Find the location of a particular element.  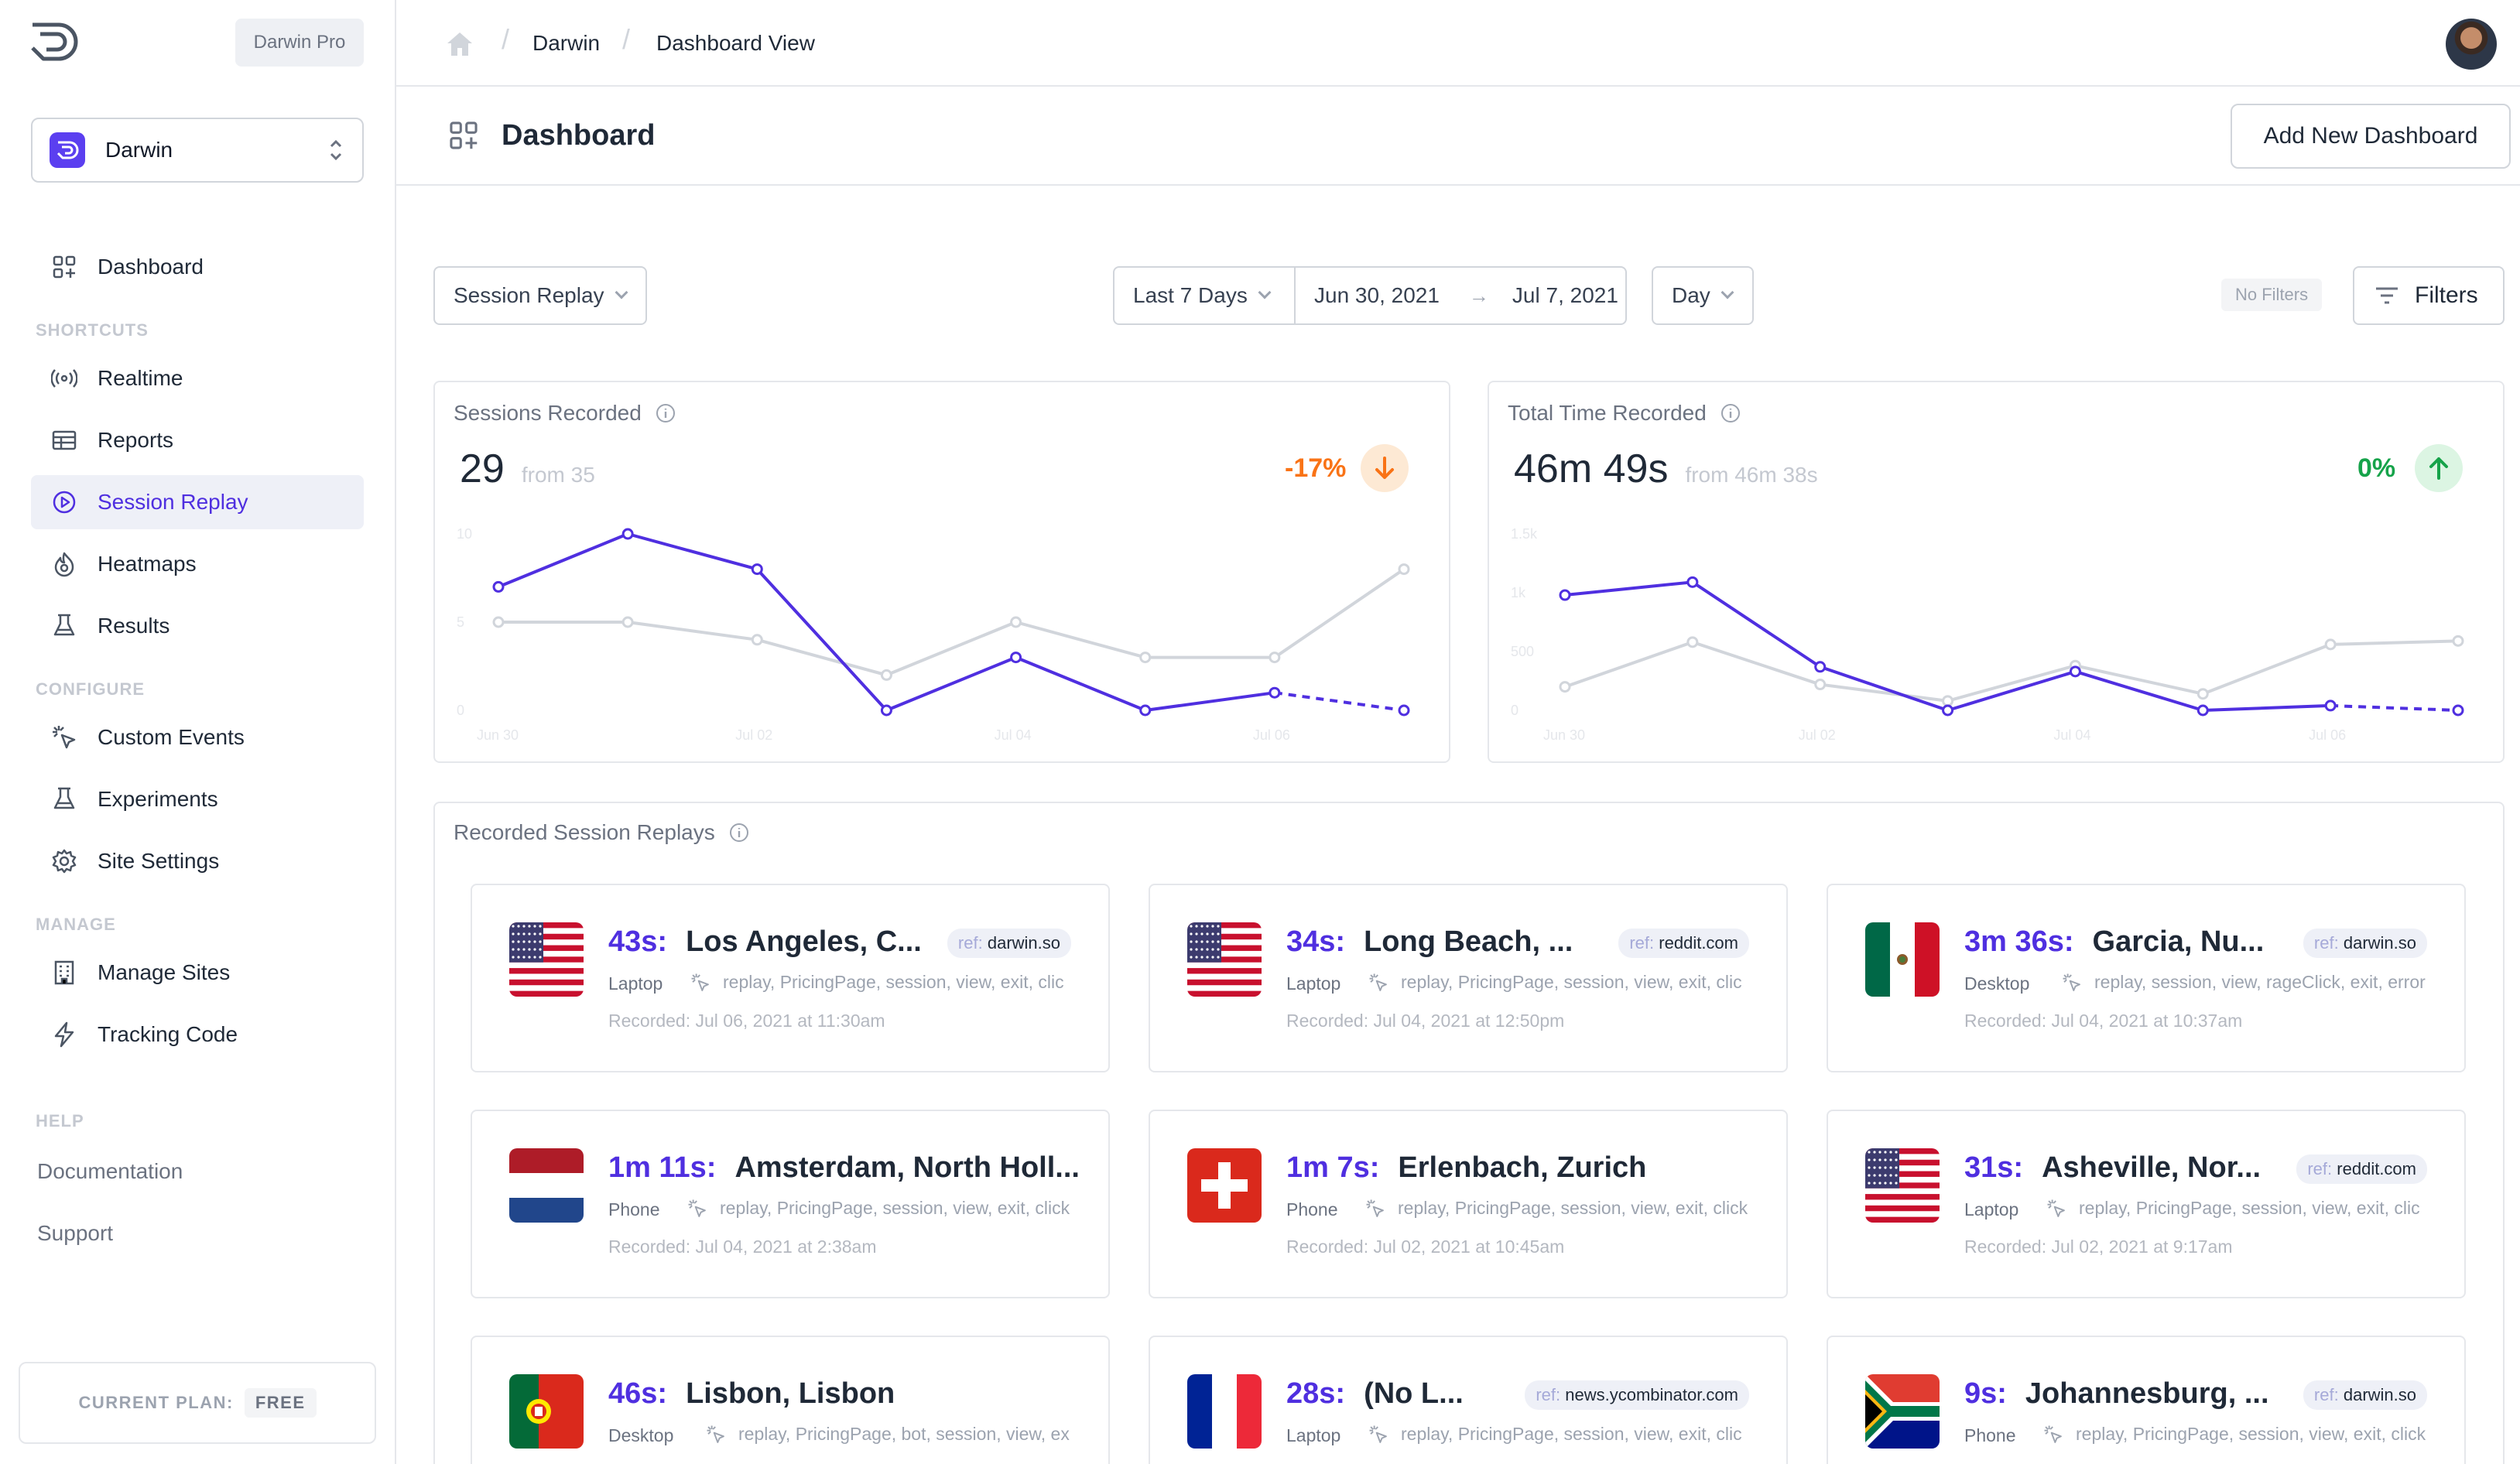

darwin-logo-icon is located at coordinates (54, 41).